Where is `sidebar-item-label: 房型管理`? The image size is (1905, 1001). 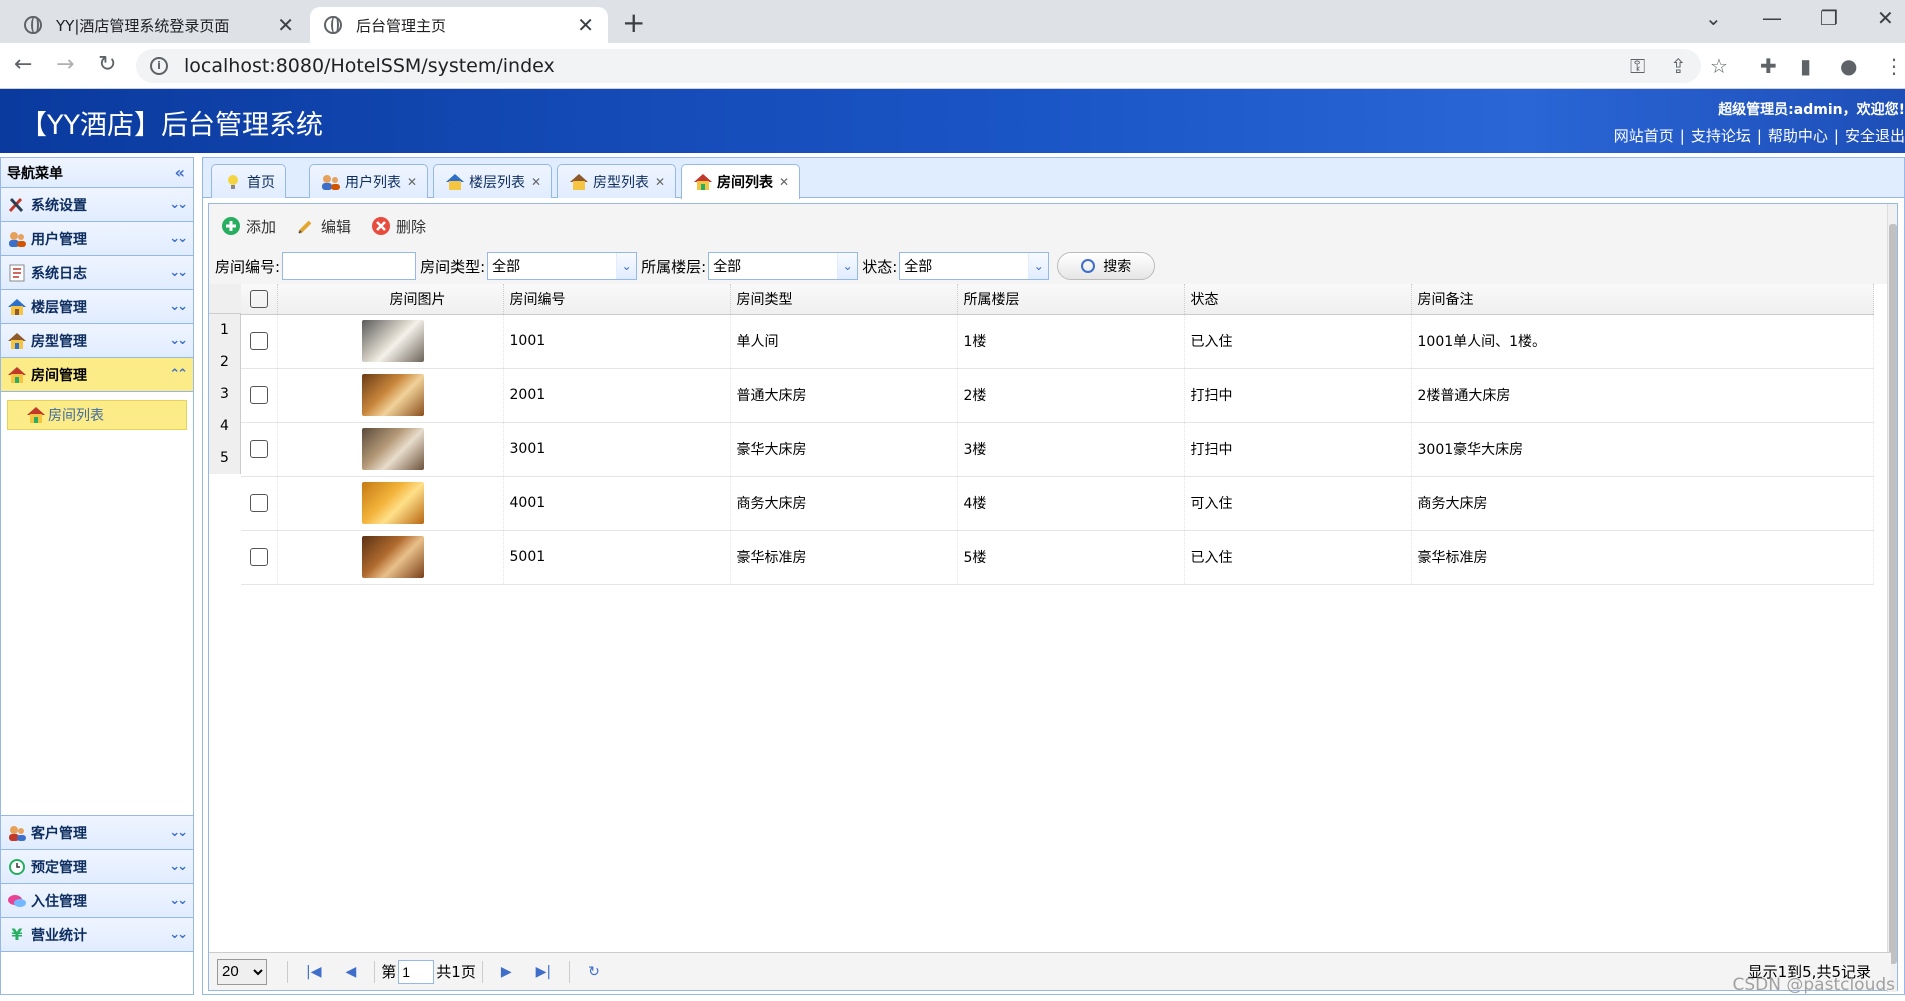
sidebar-item-label: 房型管理 is located at coordinates (59, 341).